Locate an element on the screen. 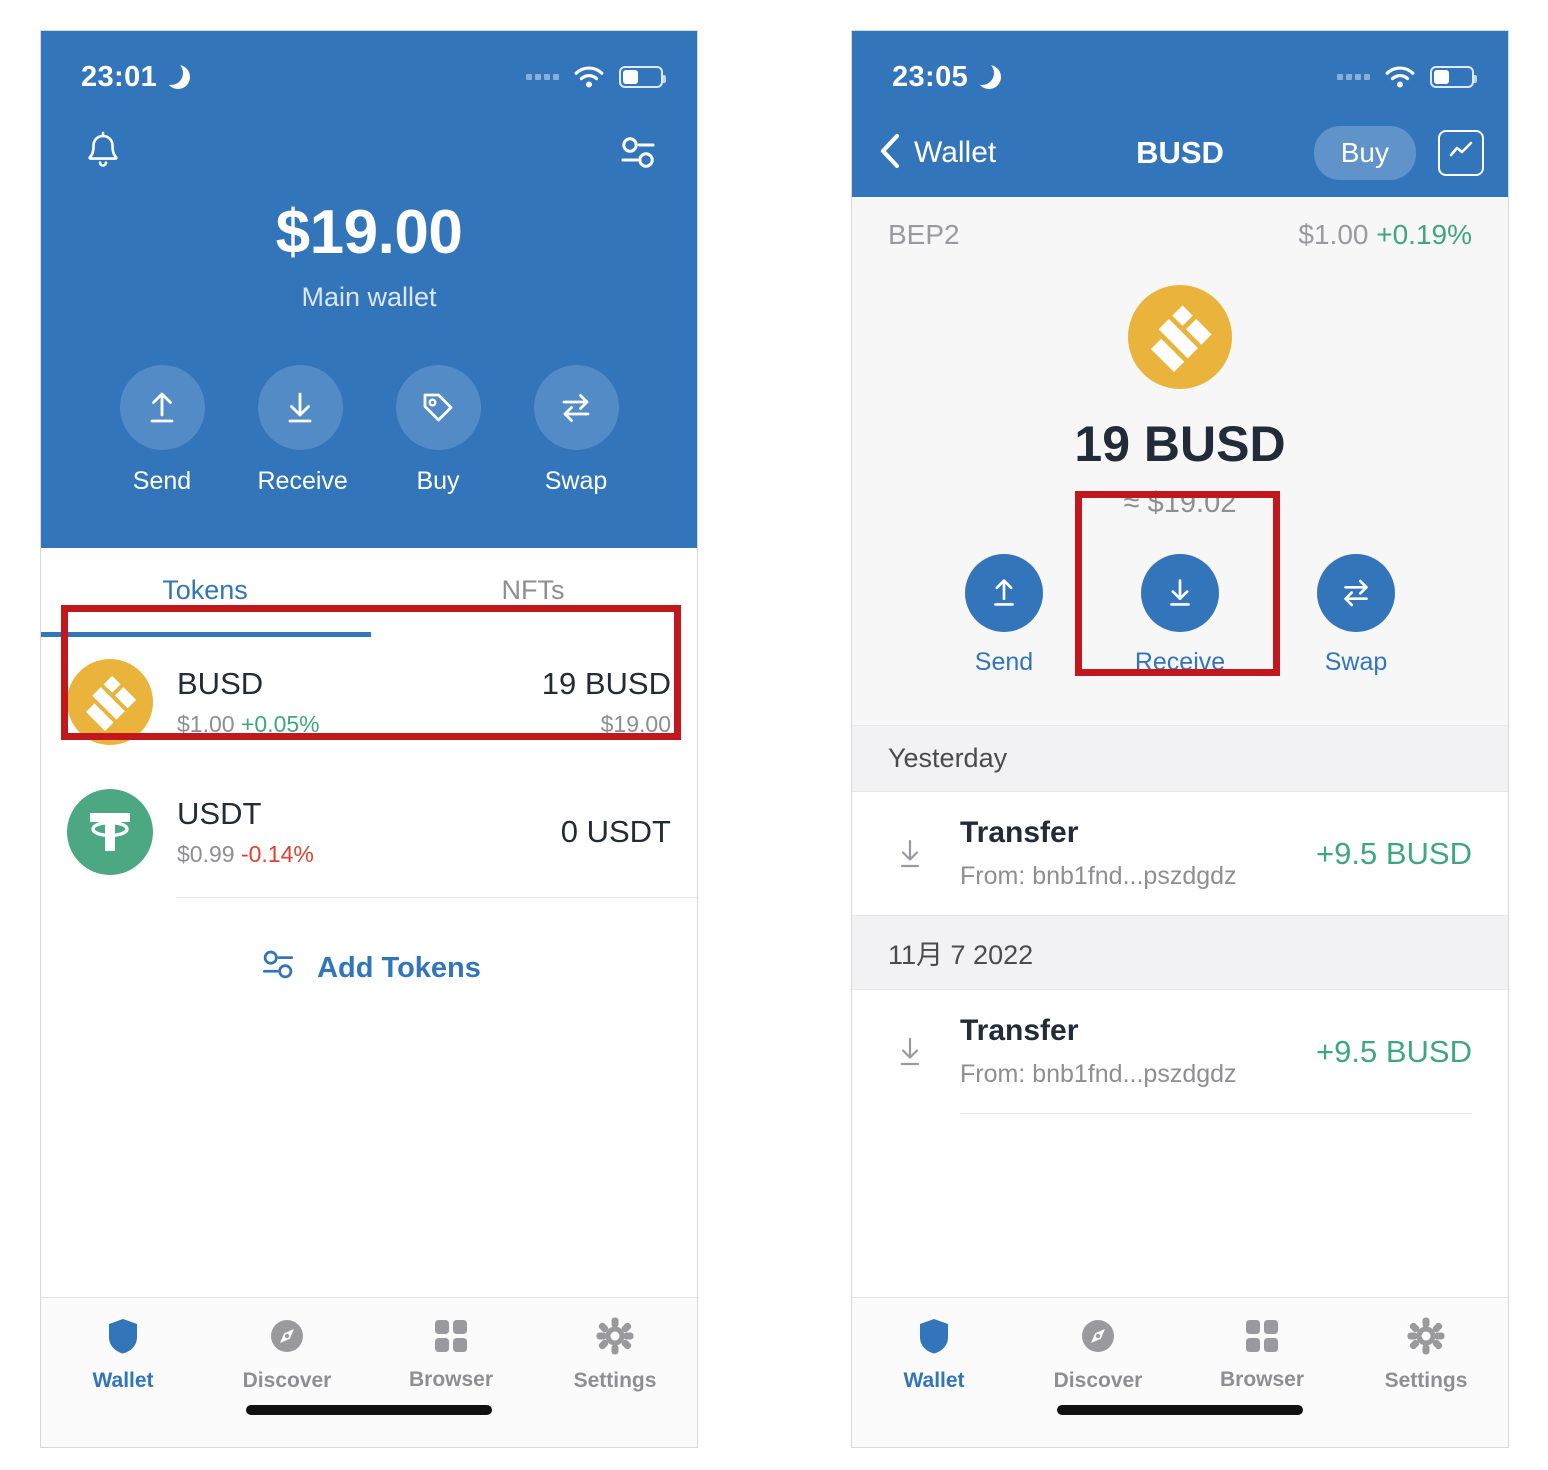 The width and height of the screenshot is (1548, 1470). token-actions: Send Receive Swap is located at coordinates (1180, 615).